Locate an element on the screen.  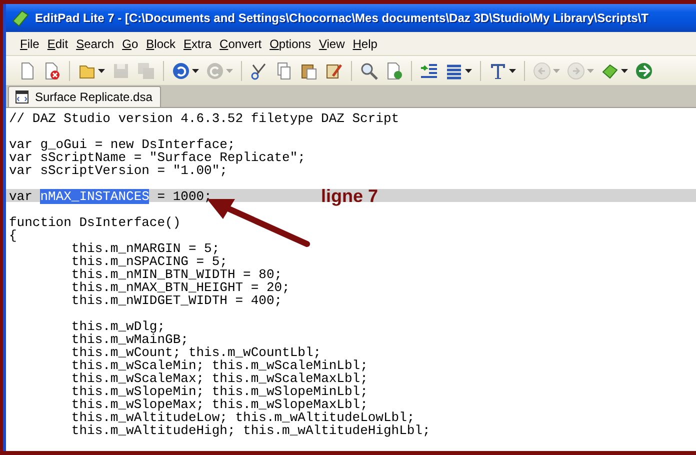
code-text: var is located at coordinates (21, 196).